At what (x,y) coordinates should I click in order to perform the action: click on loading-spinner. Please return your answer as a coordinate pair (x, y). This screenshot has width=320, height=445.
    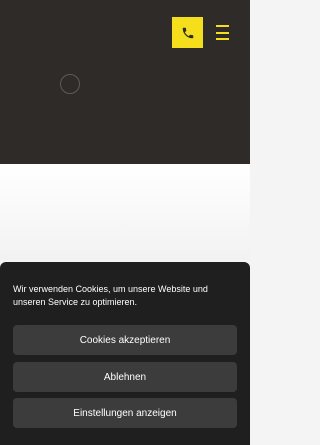
    Looking at the image, I should click on (70, 84).